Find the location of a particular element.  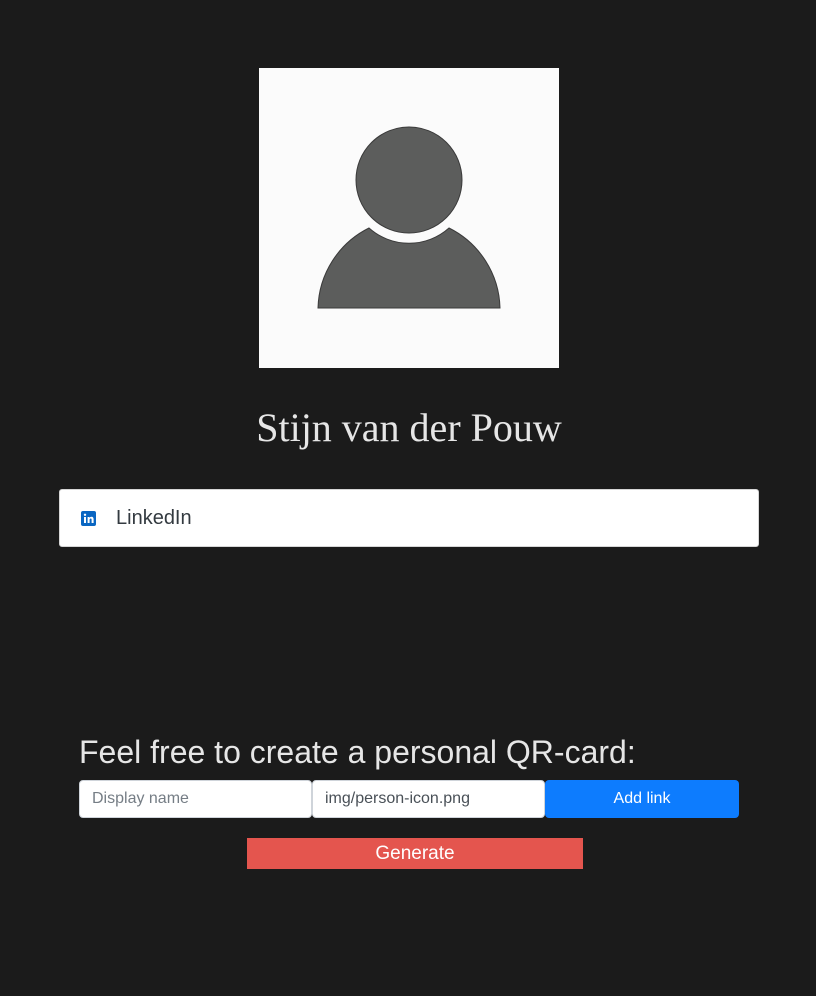

create-card-heading: Feel free to create a personal QR-card: is located at coordinates (357, 752).